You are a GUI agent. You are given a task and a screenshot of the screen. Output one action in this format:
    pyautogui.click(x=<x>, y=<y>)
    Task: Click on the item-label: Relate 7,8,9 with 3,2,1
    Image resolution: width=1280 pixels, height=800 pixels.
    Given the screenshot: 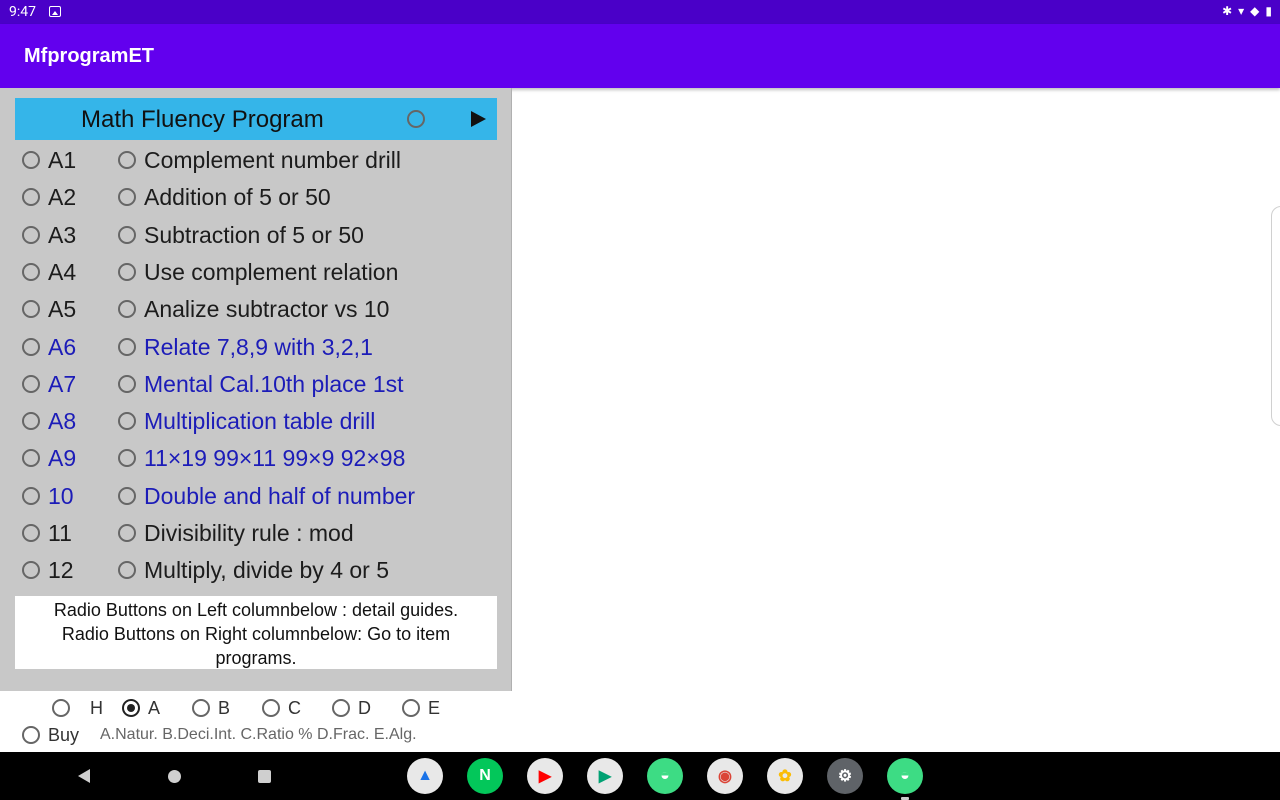 What is the action you would take?
    pyautogui.click(x=258, y=346)
    